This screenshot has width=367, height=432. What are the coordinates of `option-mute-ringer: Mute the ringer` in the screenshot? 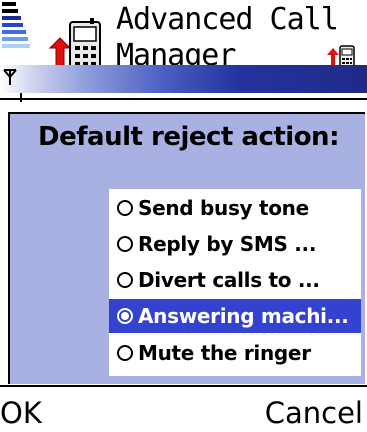 It's located at (235, 353).